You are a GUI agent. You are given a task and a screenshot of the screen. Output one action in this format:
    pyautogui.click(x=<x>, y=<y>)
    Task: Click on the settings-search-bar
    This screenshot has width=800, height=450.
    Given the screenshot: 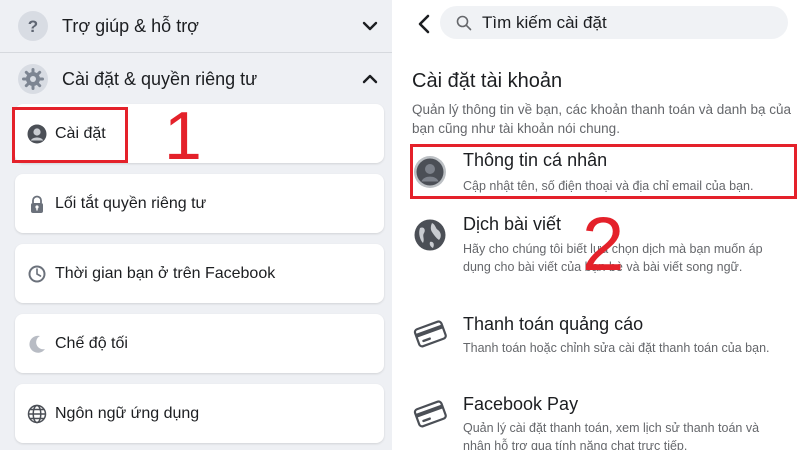 What is the action you would take?
    pyautogui.click(x=614, y=22)
    